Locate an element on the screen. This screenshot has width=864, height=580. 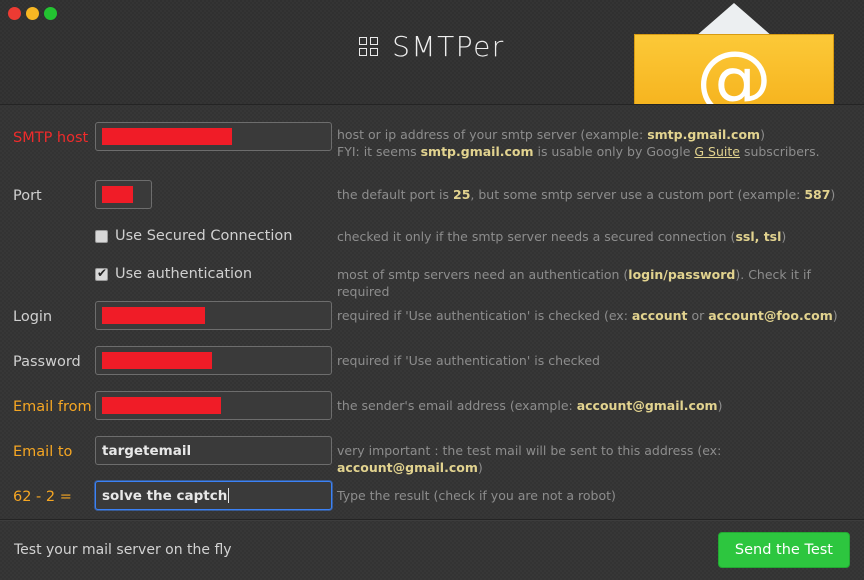
captcha-value: solve the captch is located at coordinates (165, 495).